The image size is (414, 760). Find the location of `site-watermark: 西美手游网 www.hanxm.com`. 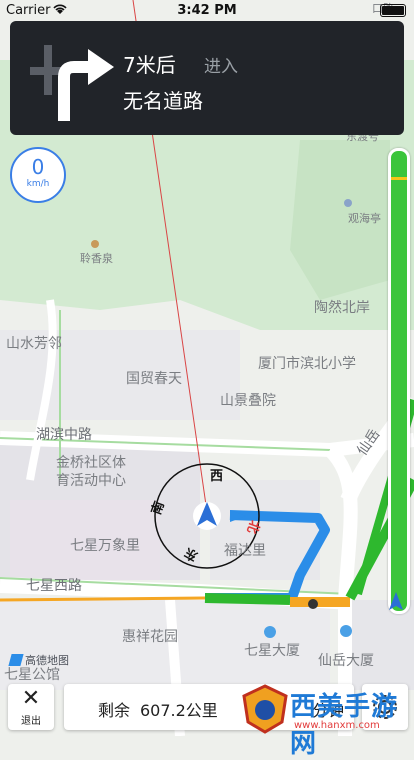

site-watermark: 西美手游网 www.hanxm.com is located at coordinates (326, 720).